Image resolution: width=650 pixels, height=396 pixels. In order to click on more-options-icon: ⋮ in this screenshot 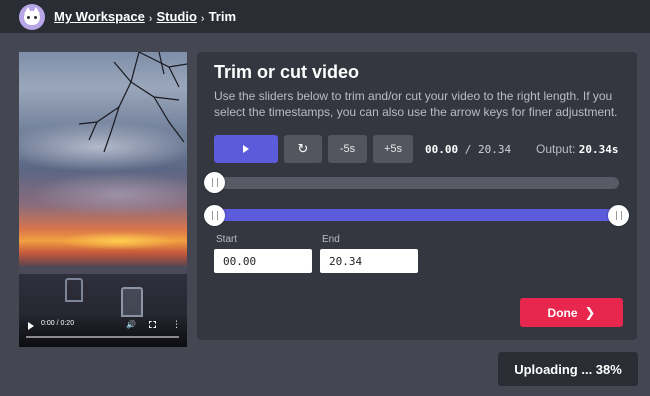, I will do `click(176, 324)`.